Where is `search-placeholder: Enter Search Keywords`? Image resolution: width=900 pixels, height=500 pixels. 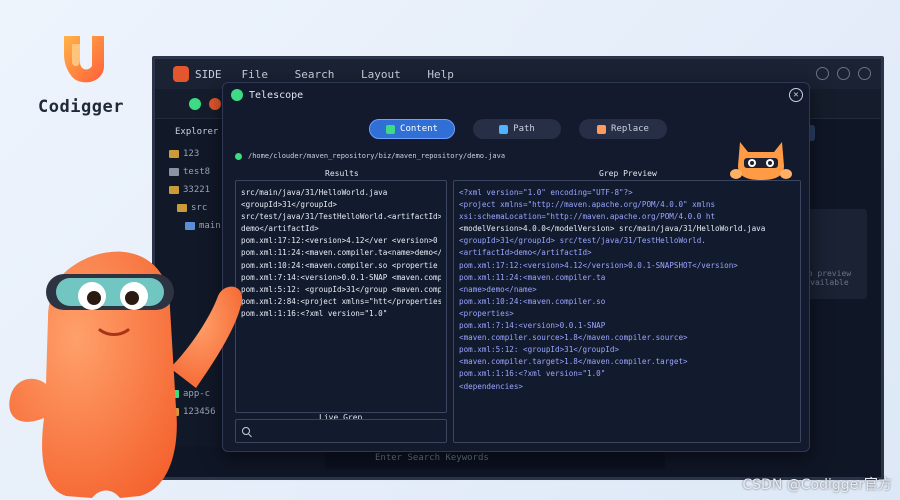
search-placeholder: Enter Search Keywords is located at coordinates (432, 458).